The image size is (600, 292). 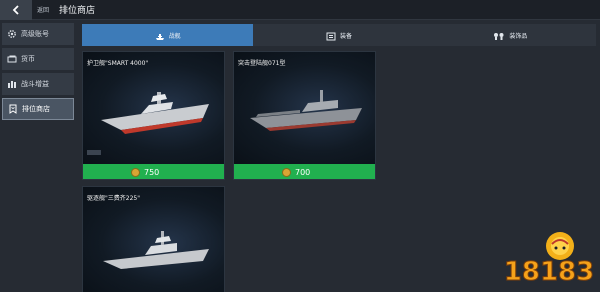 What do you see at coordinates (518, 36) in the screenshot?
I see `tab-label: 装饰品` at bounding box center [518, 36].